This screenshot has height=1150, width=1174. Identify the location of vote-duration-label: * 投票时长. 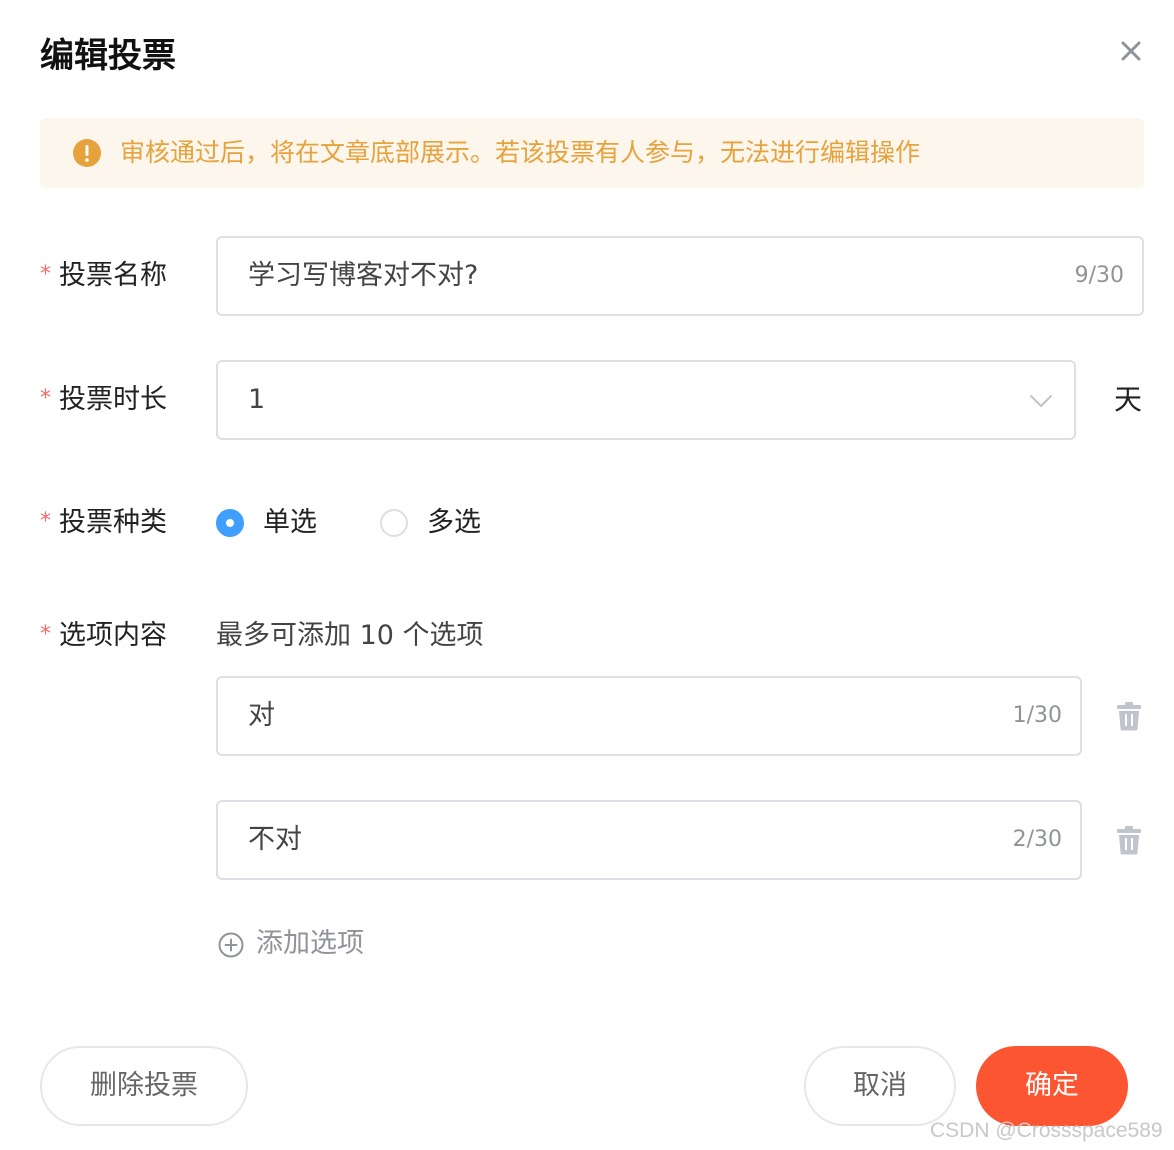
(103, 399).